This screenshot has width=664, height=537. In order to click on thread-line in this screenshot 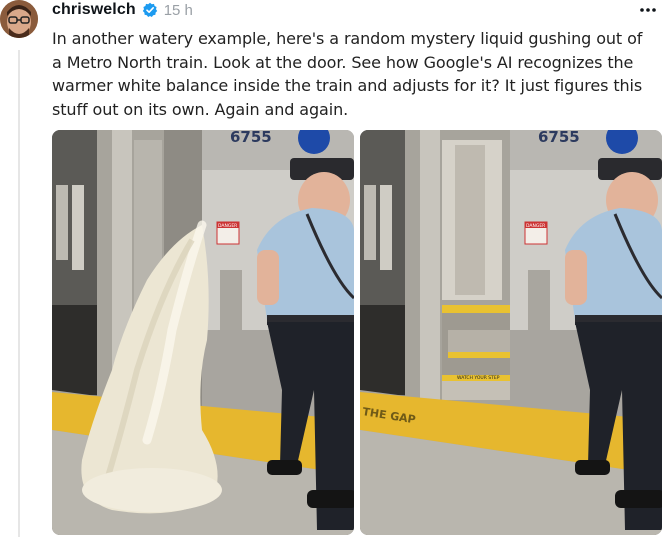, I will do `click(19, 293)`.